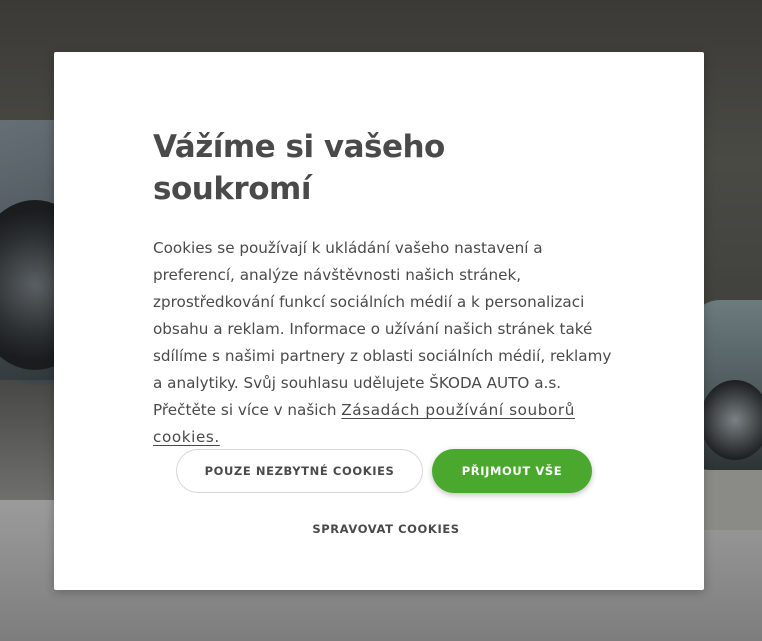 The height and width of the screenshot is (641, 762). I want to click on background-floor-right, so click(733, 500).